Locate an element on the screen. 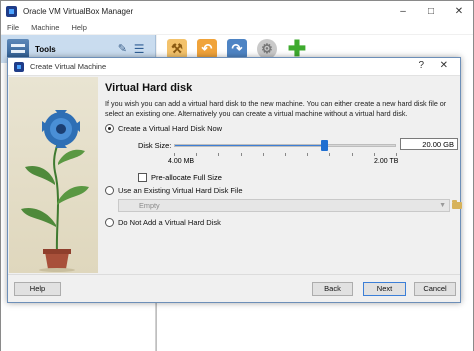 This screenshot has width=474, height=351. tools-icon is located at coordinates (18, 49).